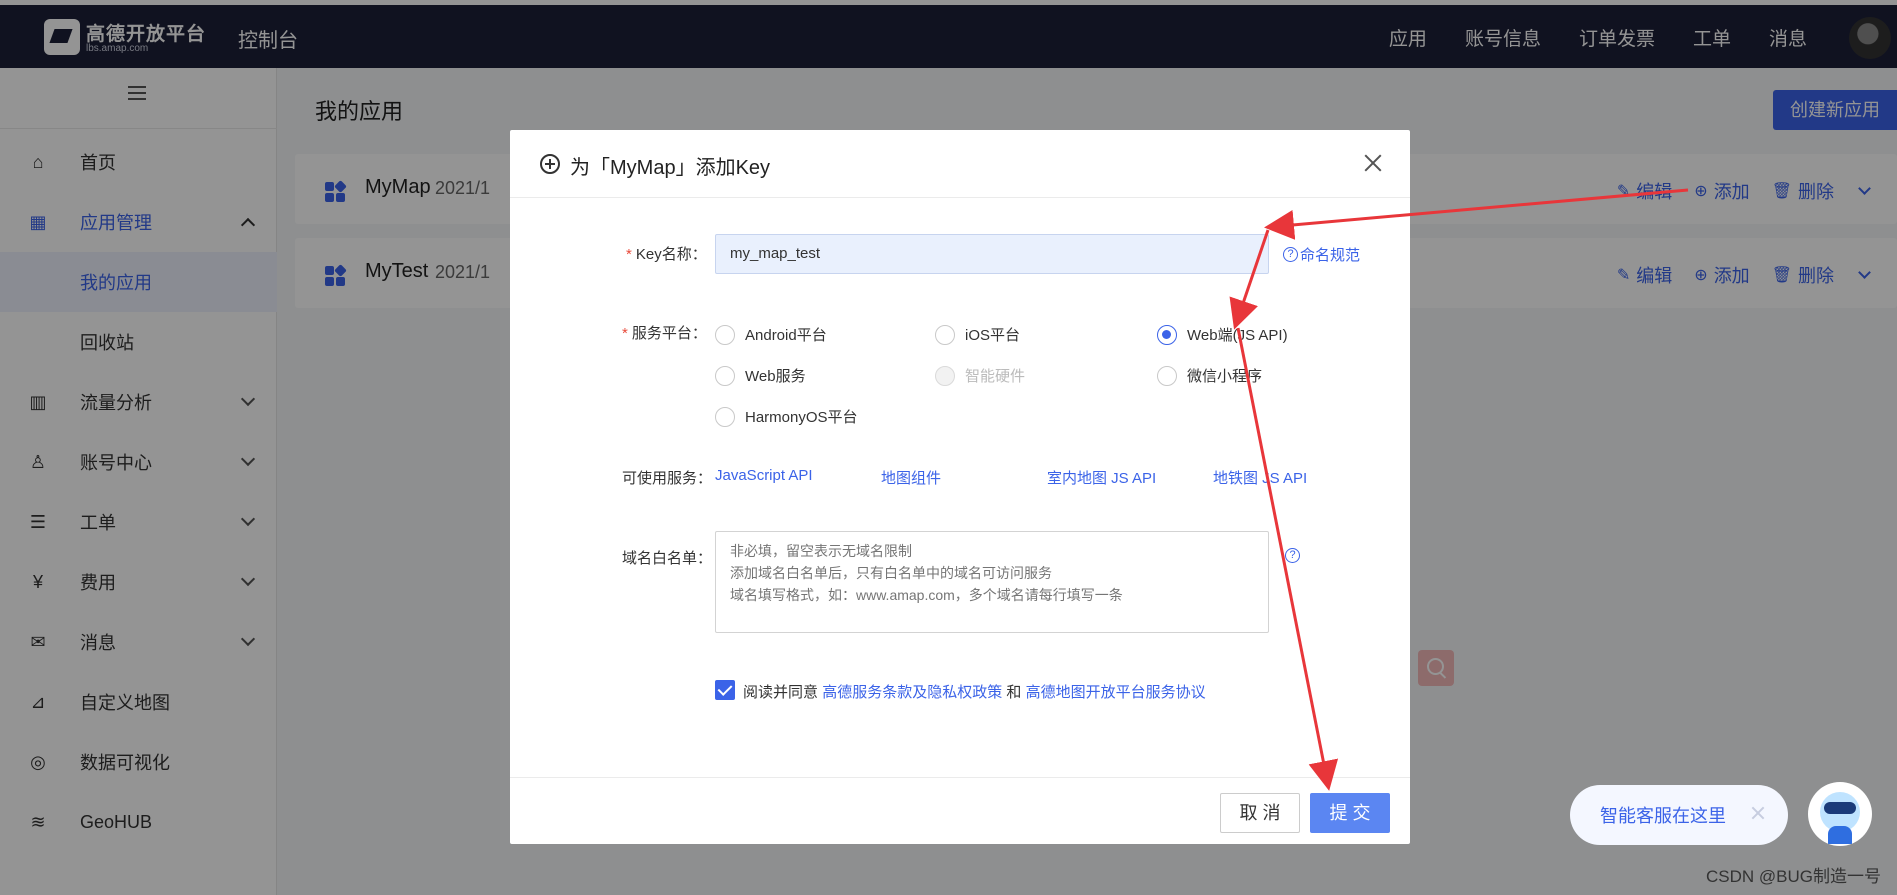 Image resolution: width=1897 pixels, height=895 pixels. I want to click on service-link-javascript-api: JavaScript API, so click(764, 475).